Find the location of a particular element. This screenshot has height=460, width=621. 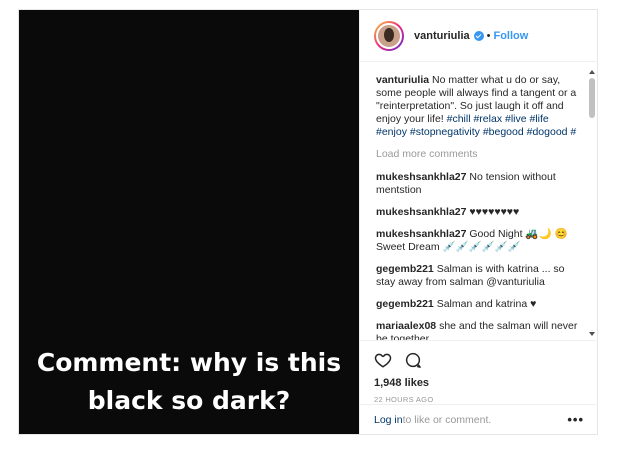

more-options-icon: ••• is located at coordinates (575, 419).